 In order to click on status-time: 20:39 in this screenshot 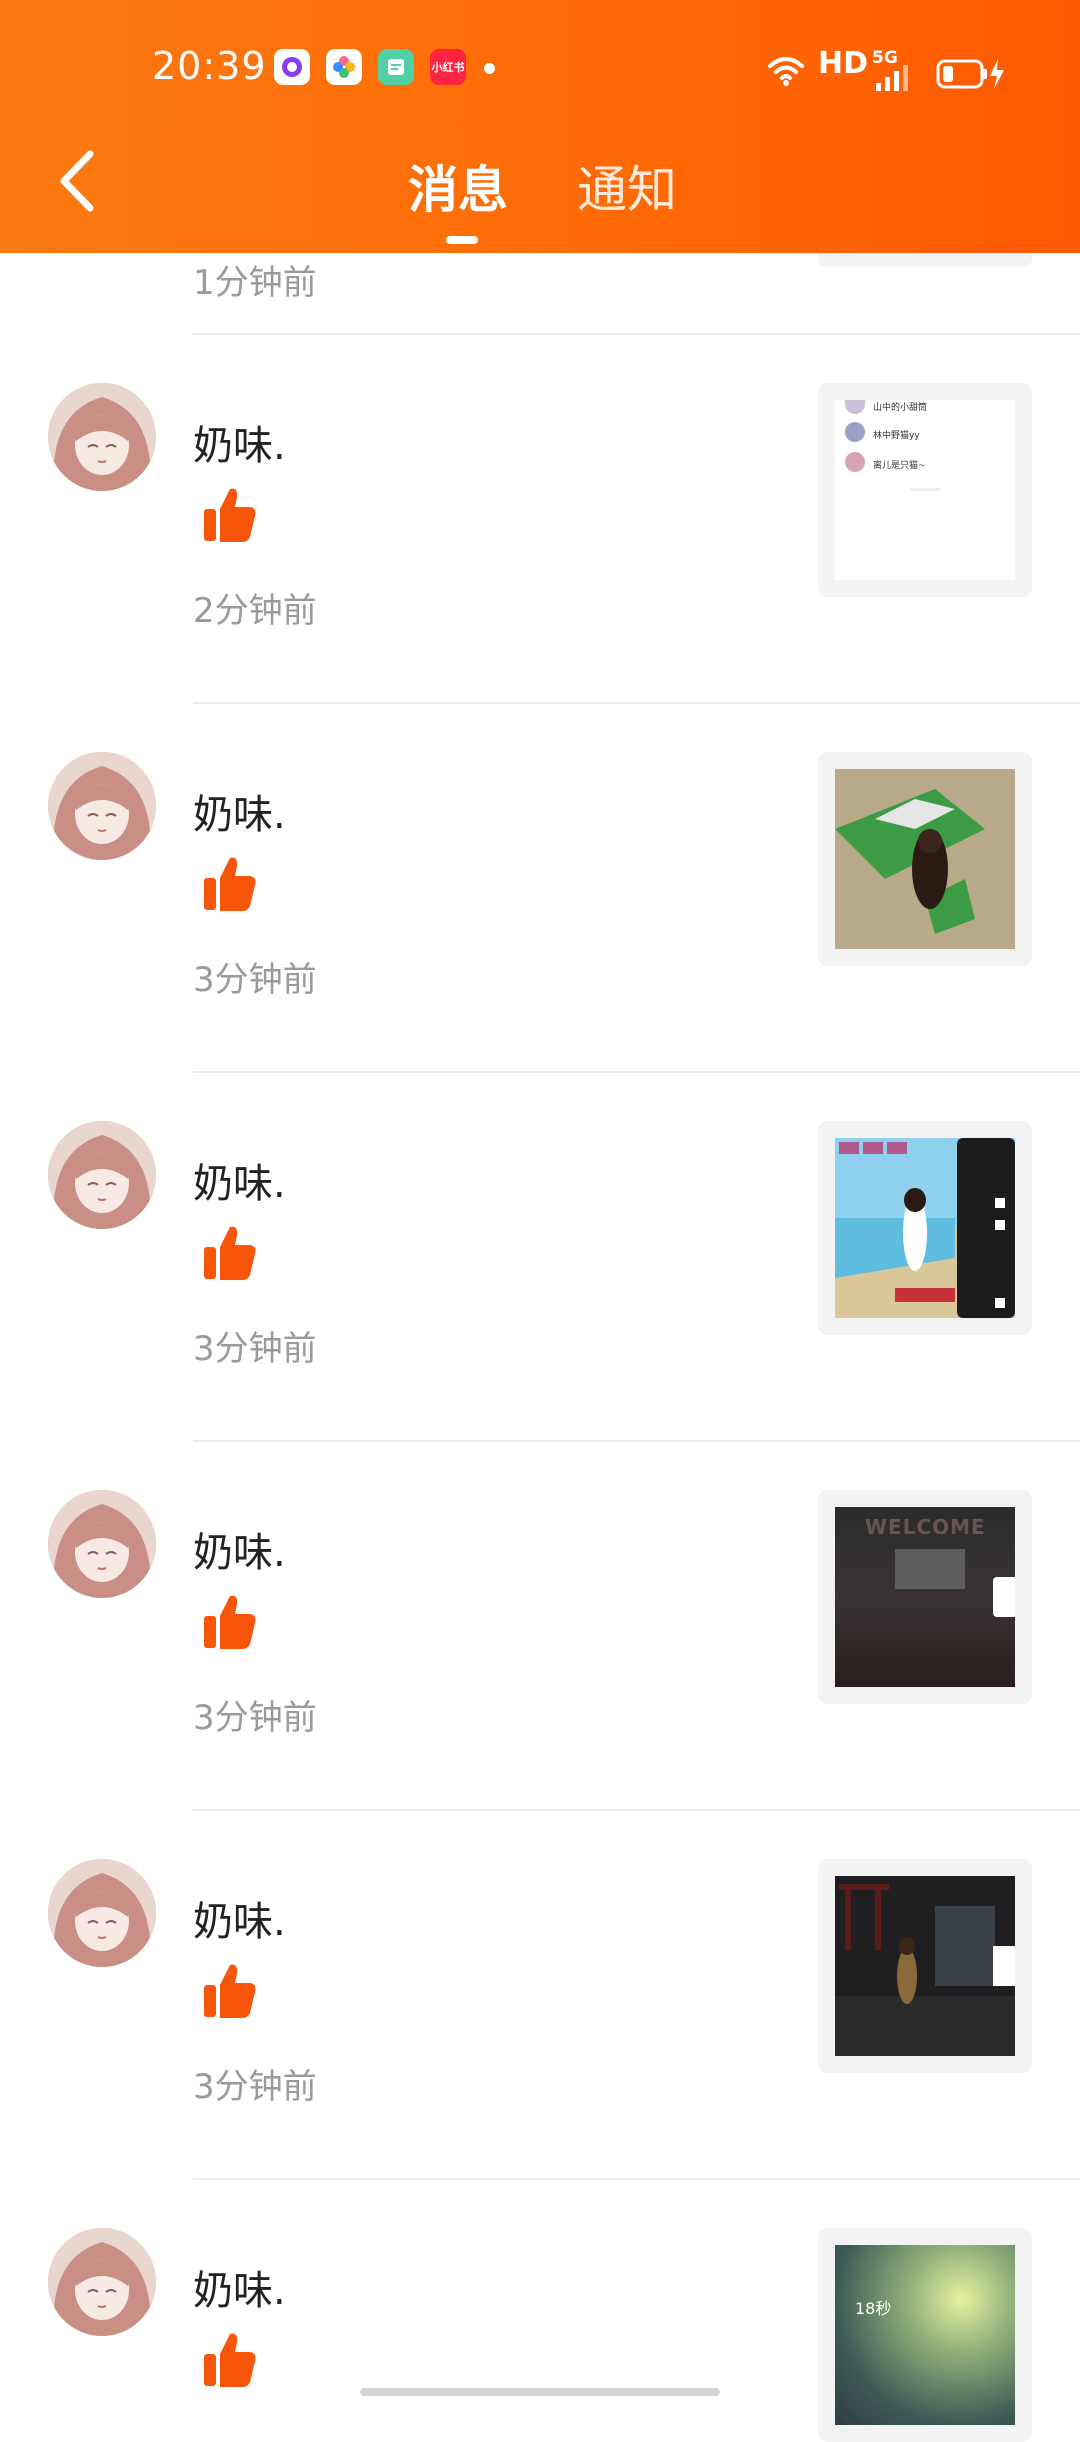, I will do `click(209, 66)`.